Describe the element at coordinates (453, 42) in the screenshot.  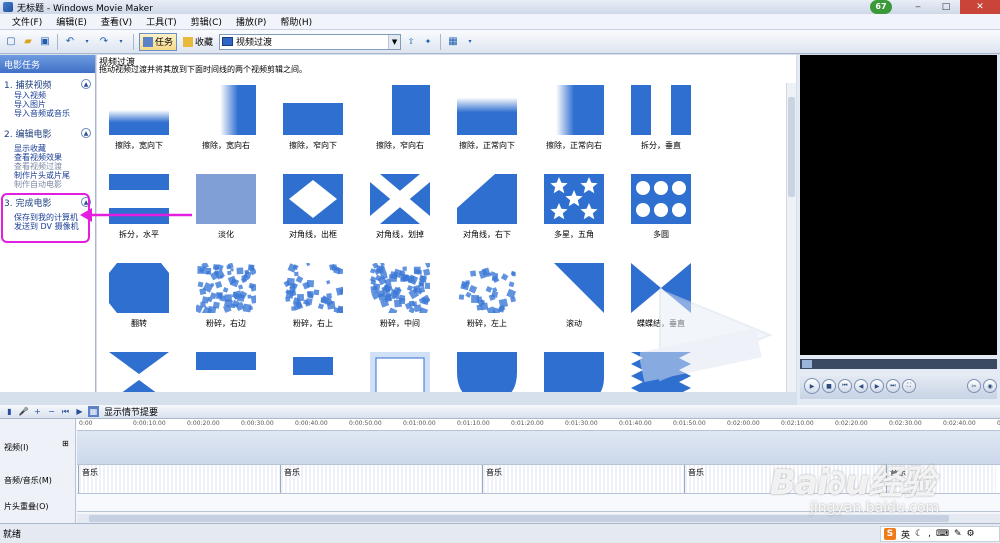
I see `view-options-icon: ▦` at that location.